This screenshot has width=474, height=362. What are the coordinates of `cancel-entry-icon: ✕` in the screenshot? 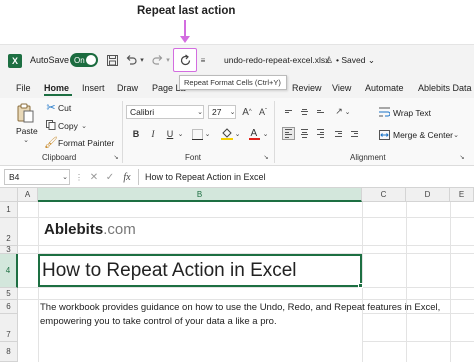 It's located at (94, 177).